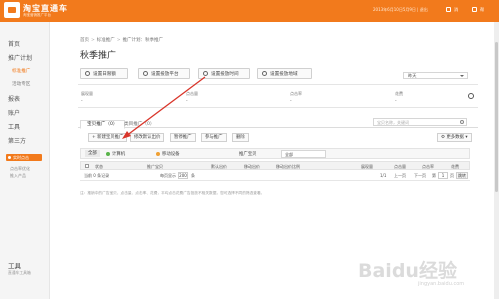 The width and height of the screenshot is (499, 299). Describe the element at coordinates (21, 157) in the screenshot. I see `badge-label: 实时点击` at that location.